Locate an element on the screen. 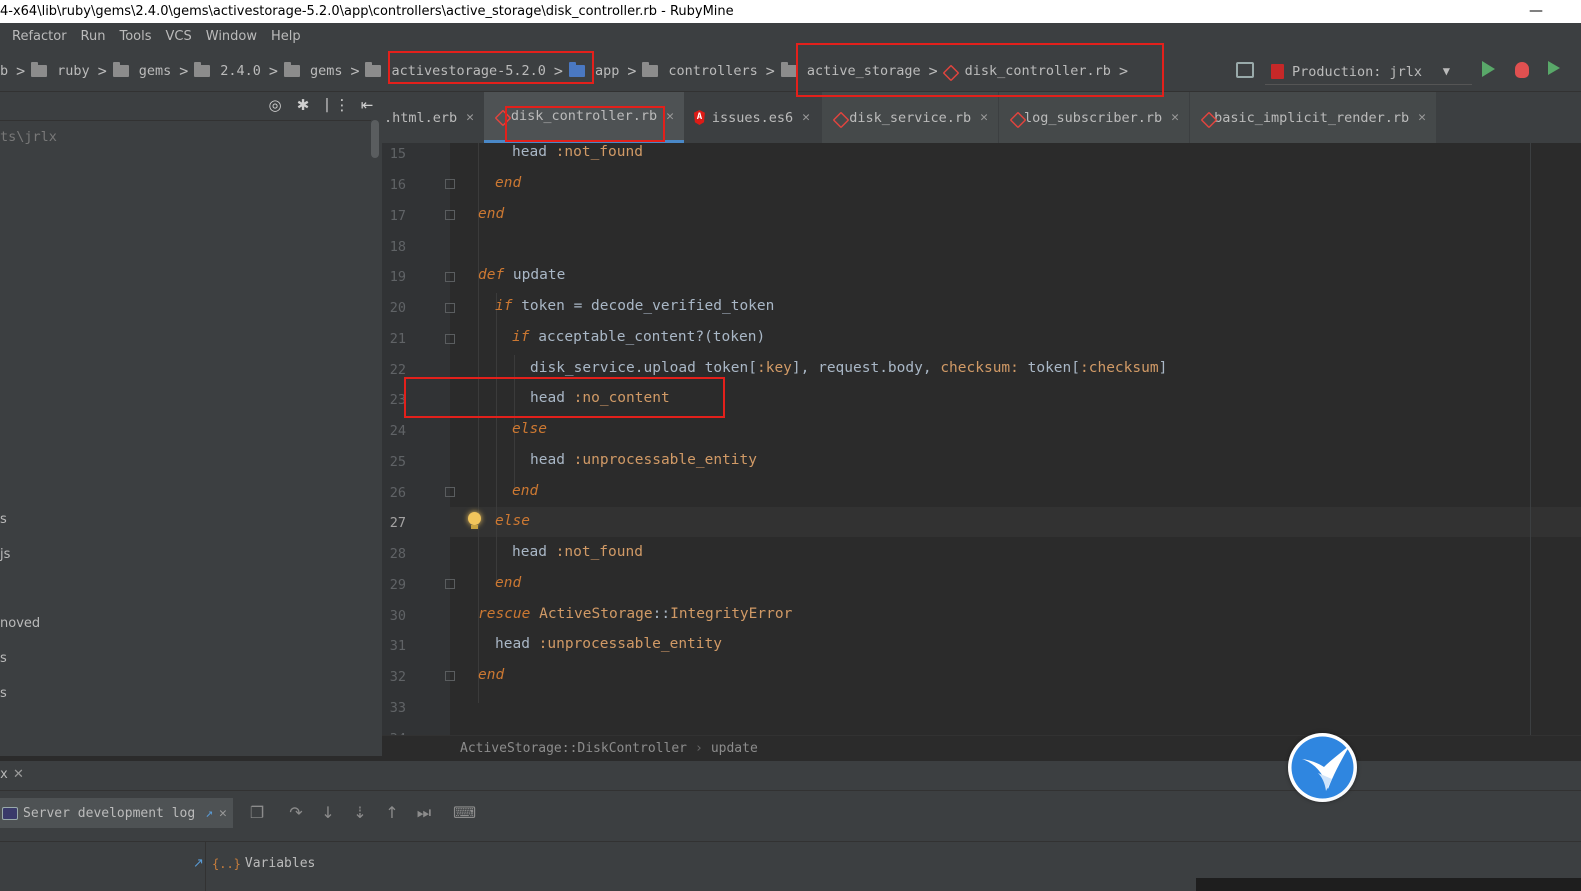  terminal-icon is located at coordinates (10, 813).